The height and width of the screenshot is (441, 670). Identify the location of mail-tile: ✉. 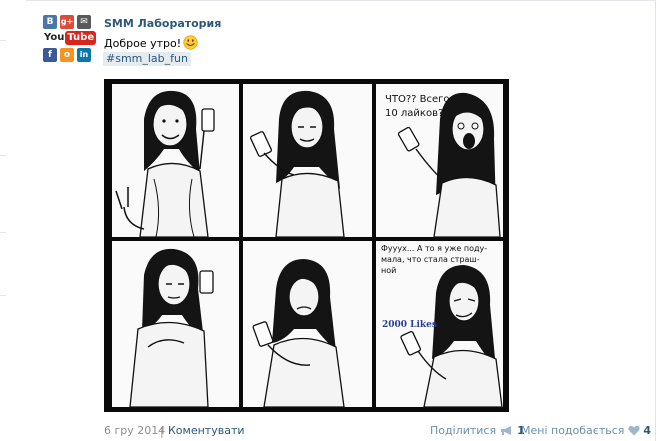
(84, 22).